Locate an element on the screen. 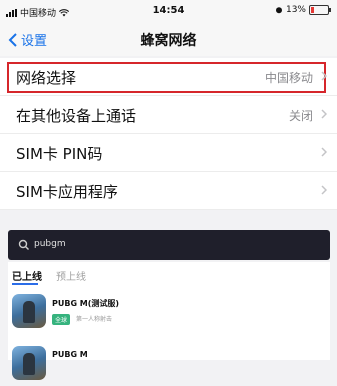  tab-bar: 已上线 预上线 is located at coordinates (49, 275).